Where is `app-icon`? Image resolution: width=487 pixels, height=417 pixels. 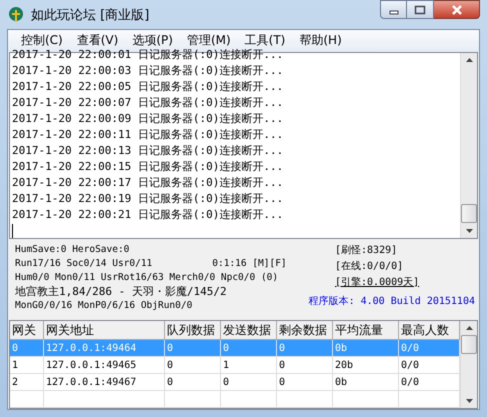 app-icon is located at coordinates (16, 15).